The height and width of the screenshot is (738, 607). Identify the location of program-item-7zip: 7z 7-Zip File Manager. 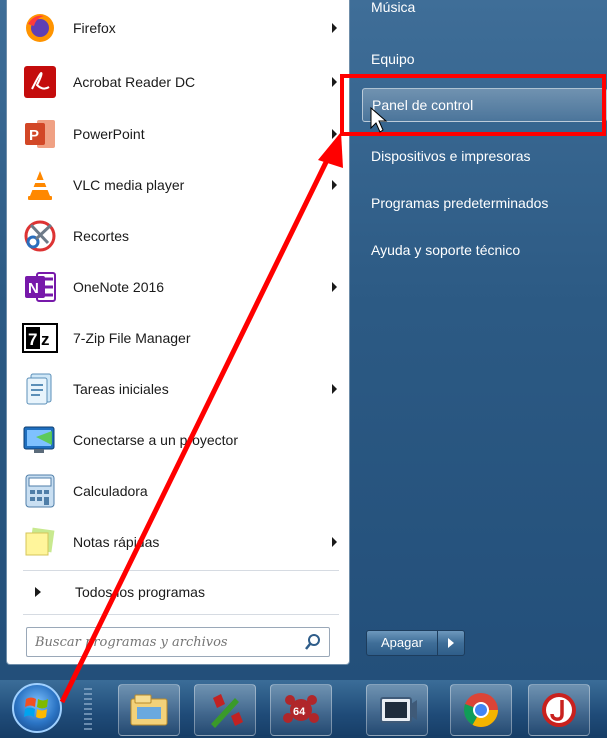
(178, 338).